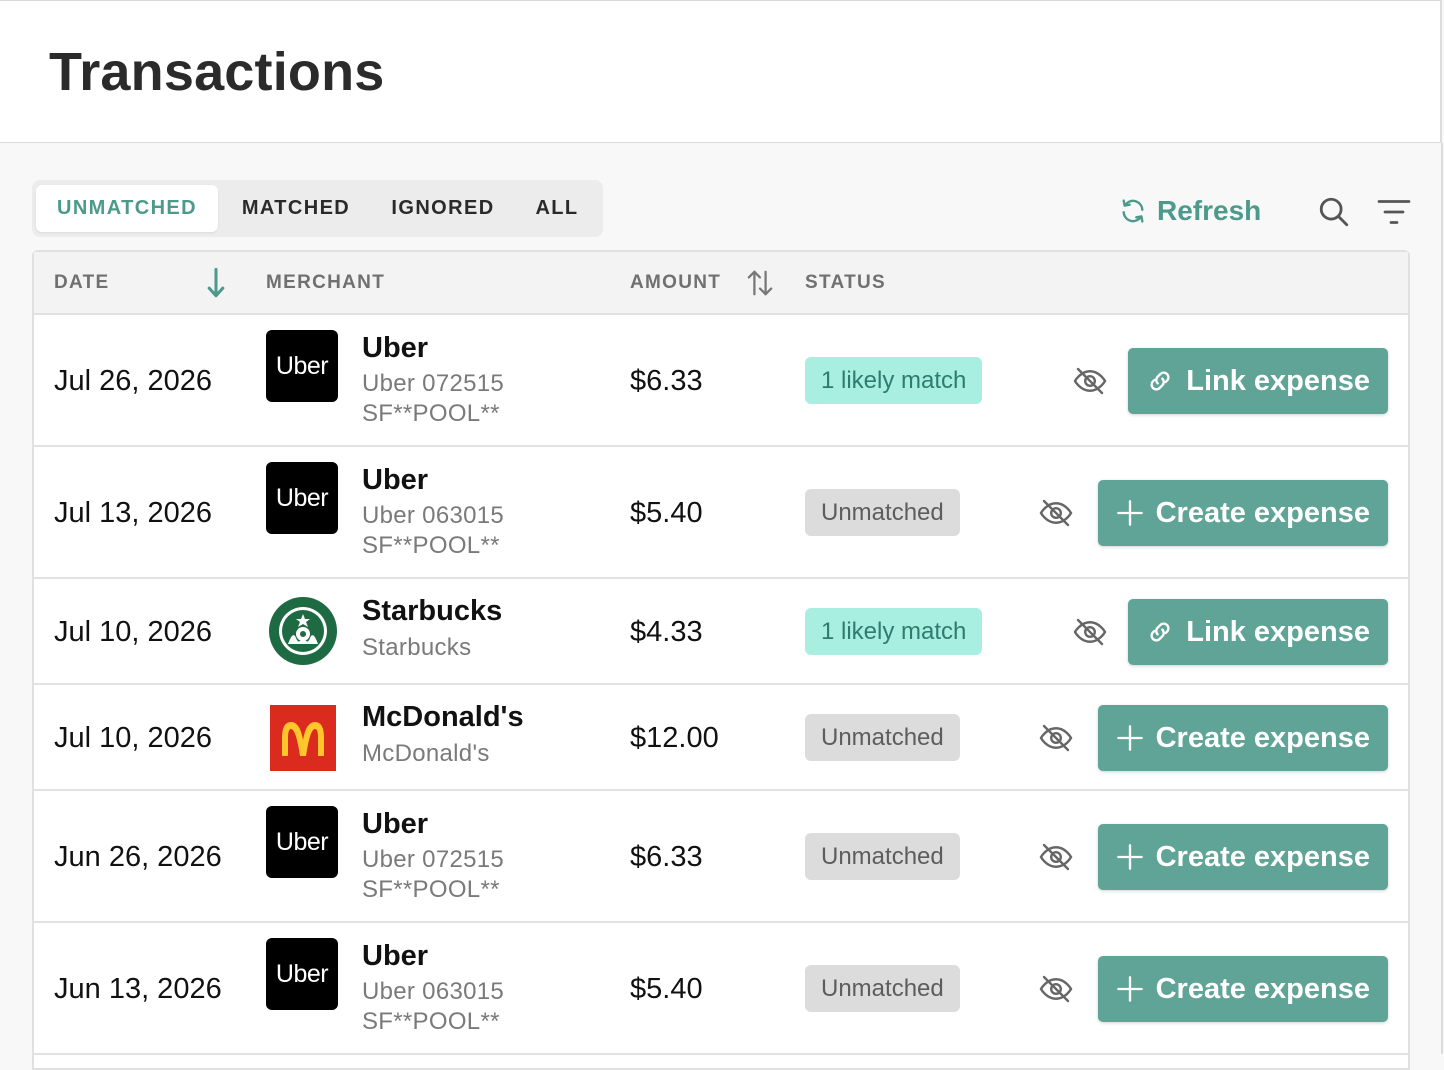 The height and width of the screenshot is (1070, 1444). What do you see at coordinates (674, 738) in the screenshot?
I see `row-amount: $12.00` at bounding box center [674, 738].